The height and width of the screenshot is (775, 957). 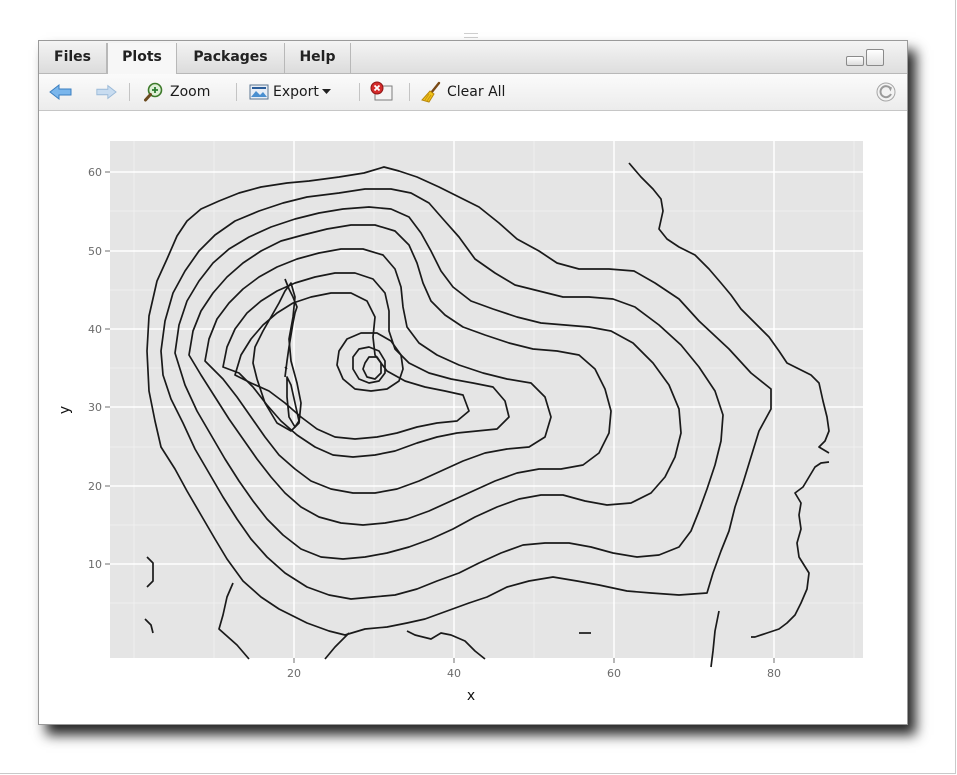 I want to click on minimize-pane-button, so click(x=855, y=61).